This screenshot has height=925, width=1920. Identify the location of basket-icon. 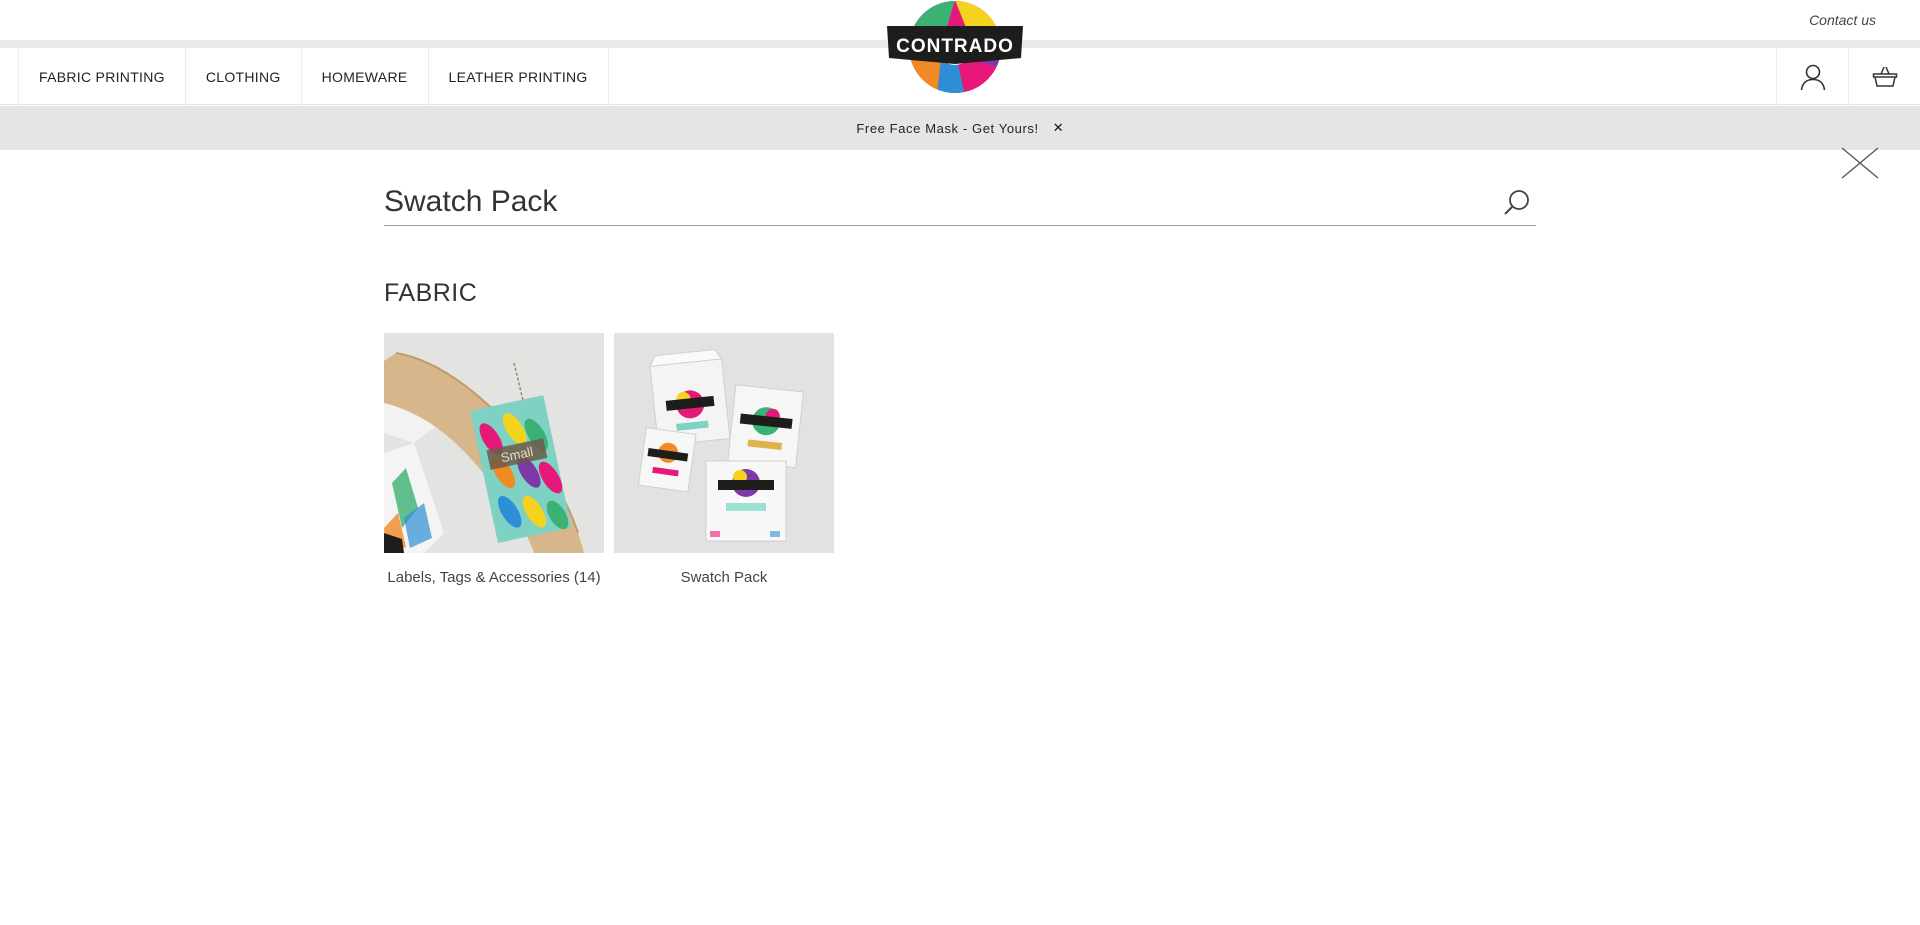
(1884, 76).